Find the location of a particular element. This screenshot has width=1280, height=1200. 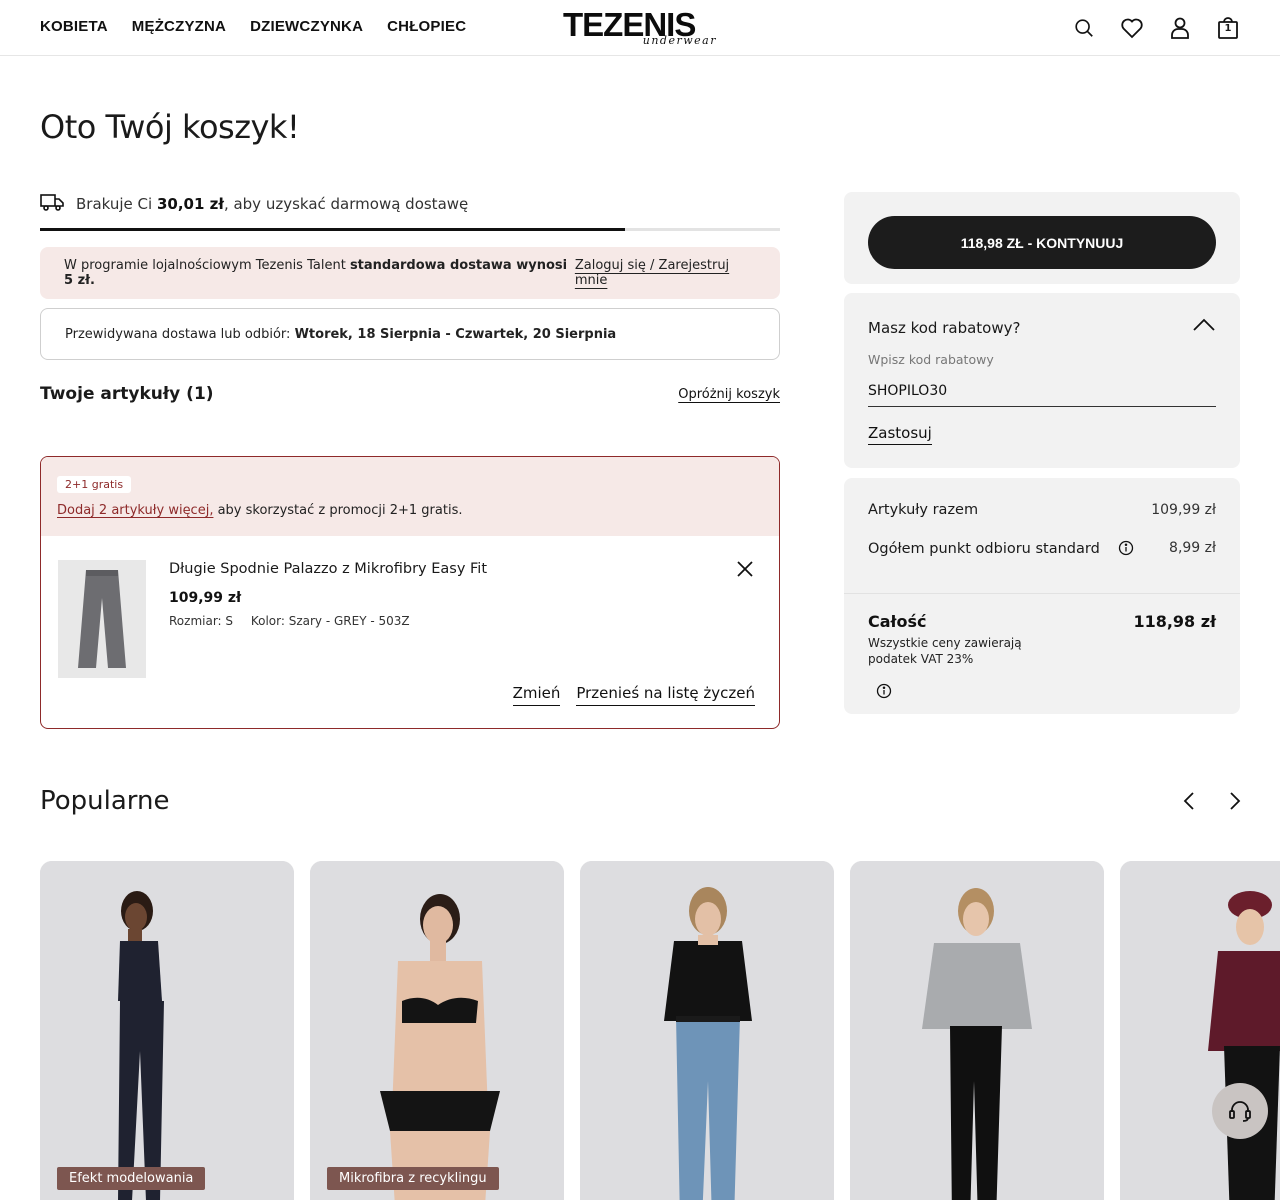

close-icon is located at coordinates (745, 569).